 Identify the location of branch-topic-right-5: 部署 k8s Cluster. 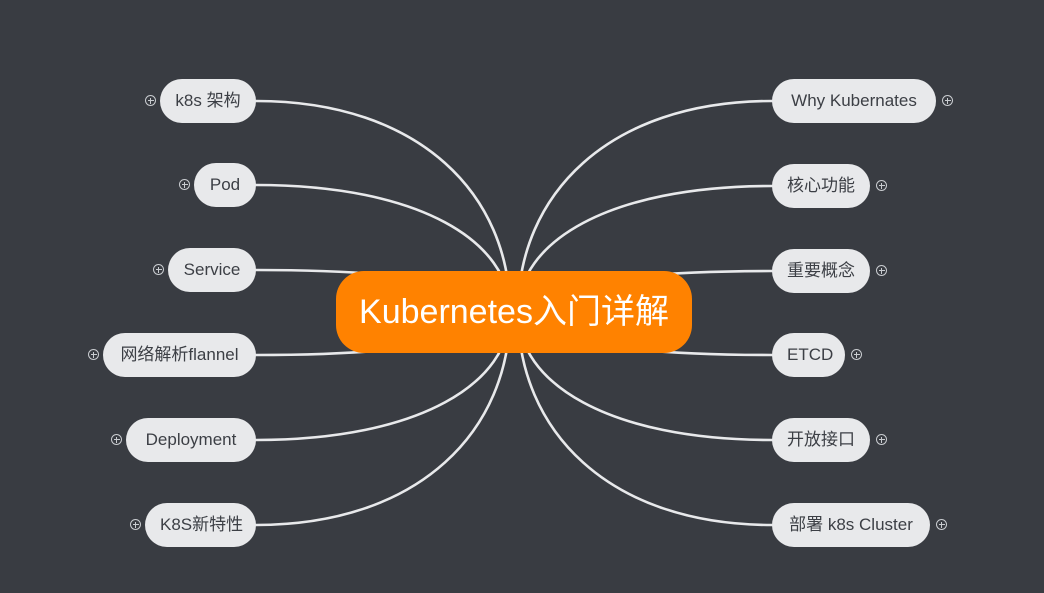
(851, 525).